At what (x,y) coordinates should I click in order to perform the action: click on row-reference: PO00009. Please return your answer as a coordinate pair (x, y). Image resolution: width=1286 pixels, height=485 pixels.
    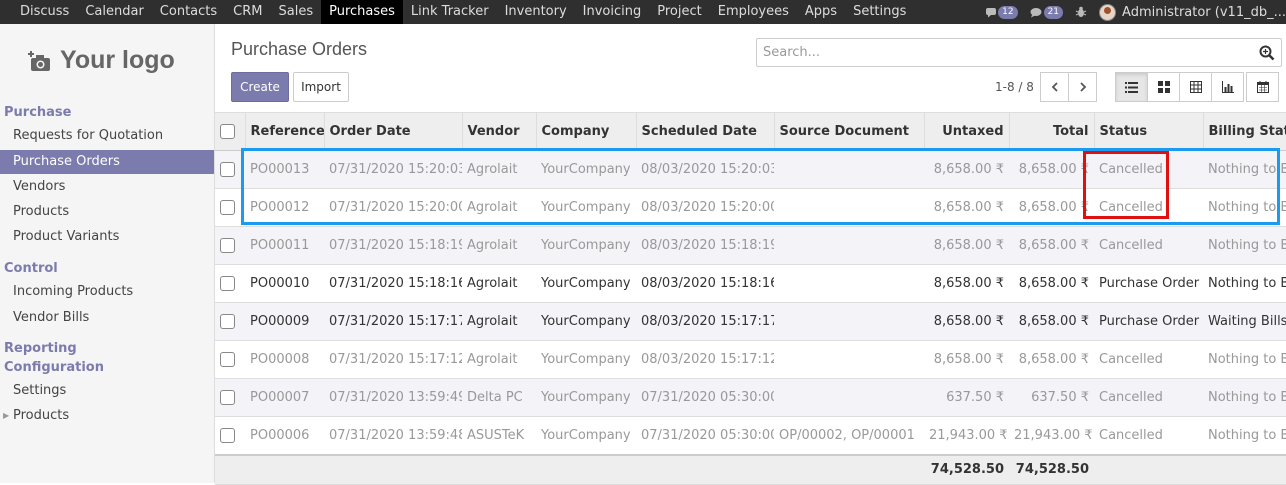
    Looking at the image, I should click on (284, 321).